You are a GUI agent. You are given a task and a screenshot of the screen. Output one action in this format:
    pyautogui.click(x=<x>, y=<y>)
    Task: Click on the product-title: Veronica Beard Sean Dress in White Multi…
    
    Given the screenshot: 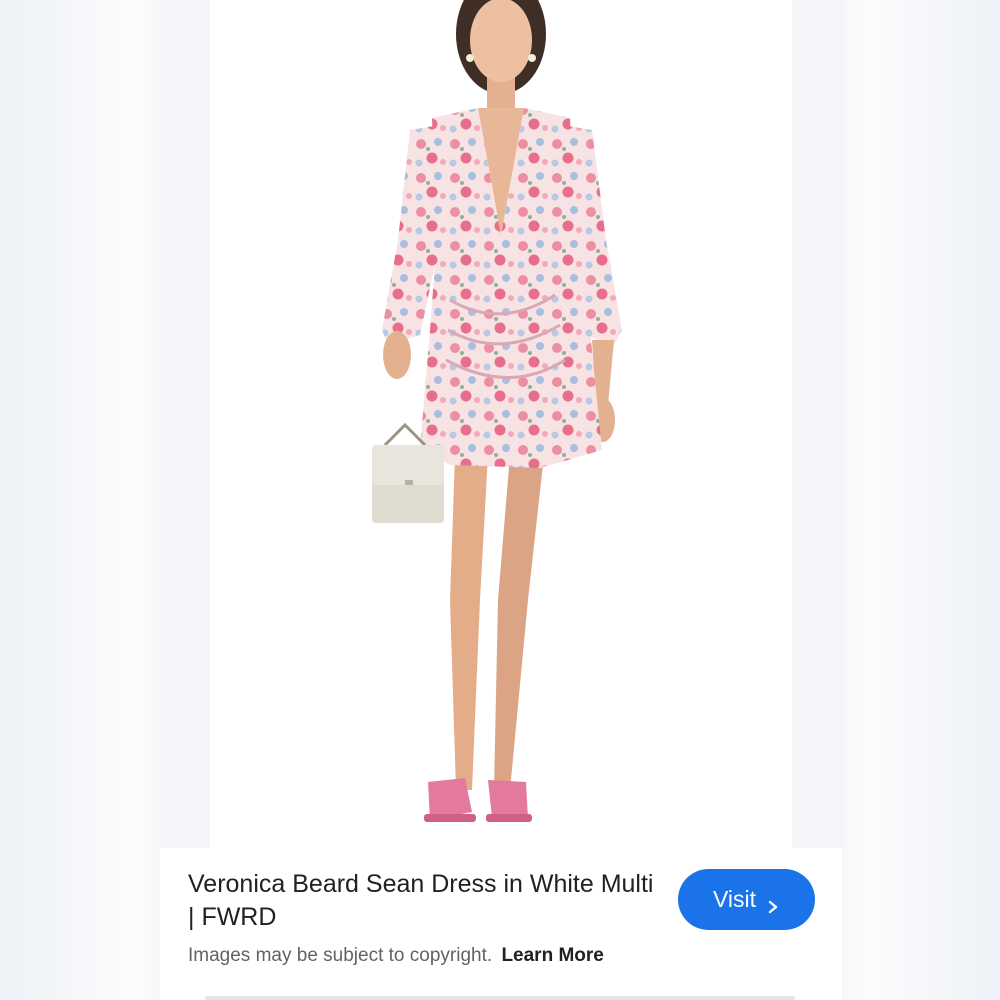 What is the action you would take?
    pyautogui.click(x=423, y=901)
    